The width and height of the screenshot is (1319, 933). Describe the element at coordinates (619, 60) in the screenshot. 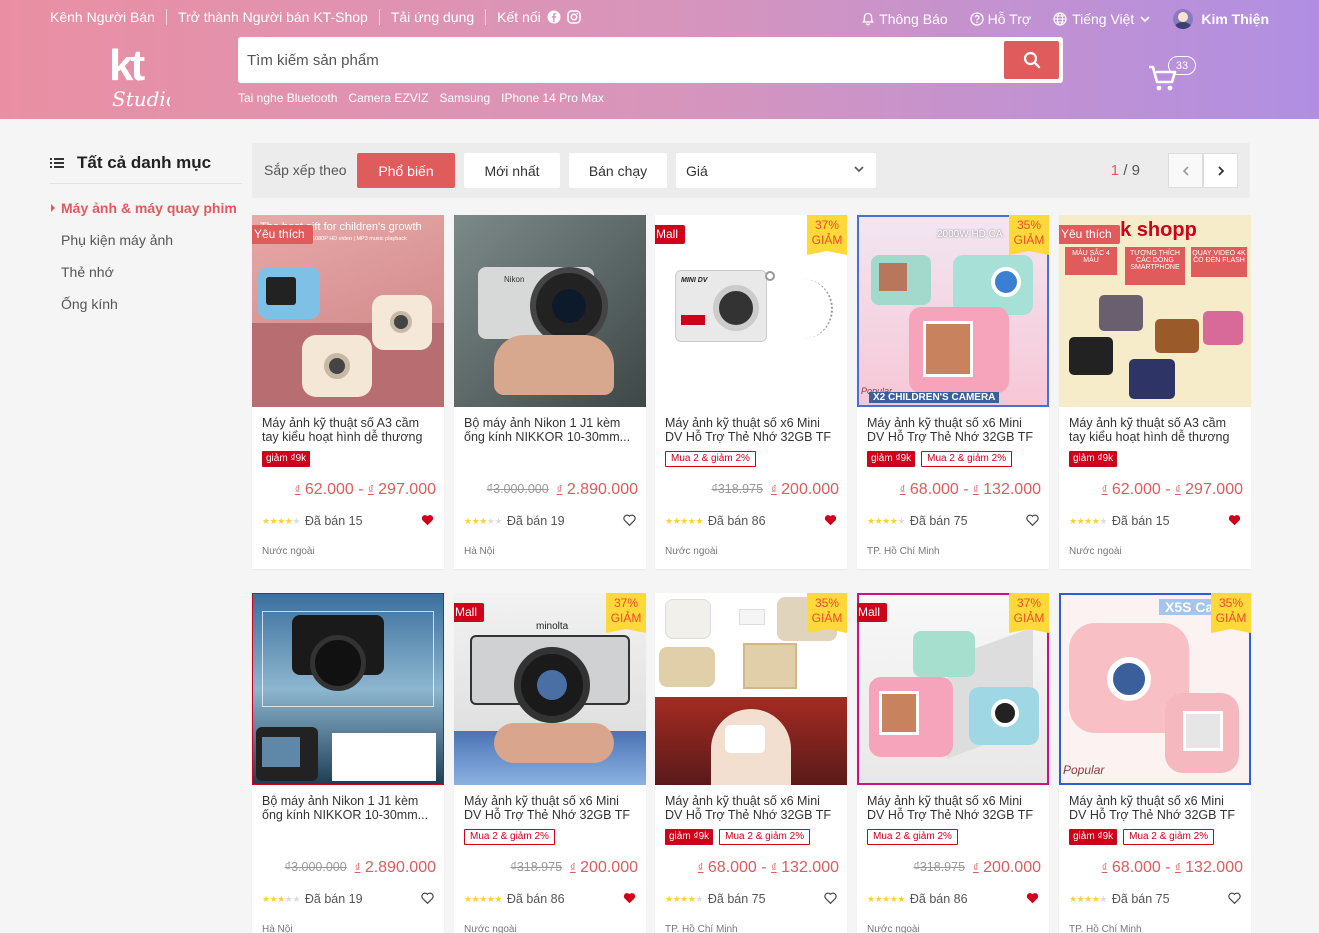

I see `search-input` at that location.